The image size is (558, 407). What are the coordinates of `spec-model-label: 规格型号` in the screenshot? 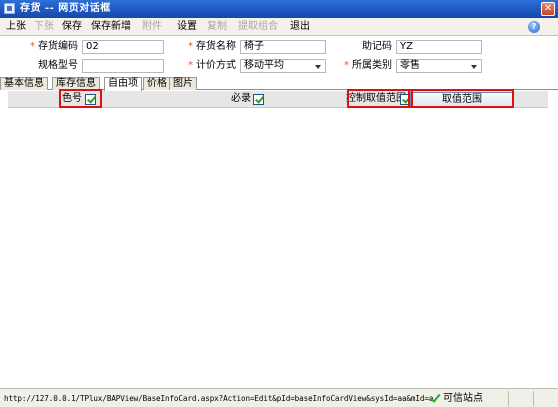 It's located at (58, 65).